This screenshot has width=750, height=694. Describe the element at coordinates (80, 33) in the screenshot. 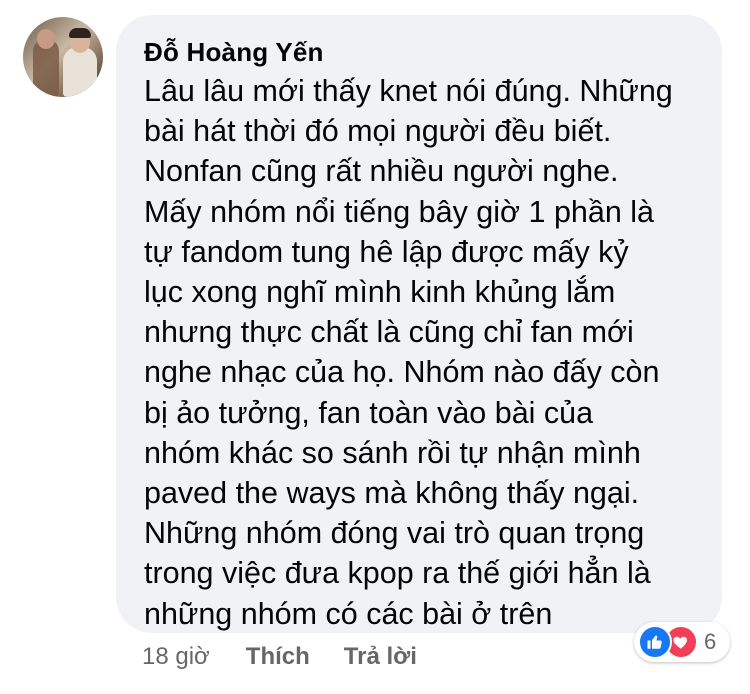

I see `avatar-figure-right-hair` at that location.